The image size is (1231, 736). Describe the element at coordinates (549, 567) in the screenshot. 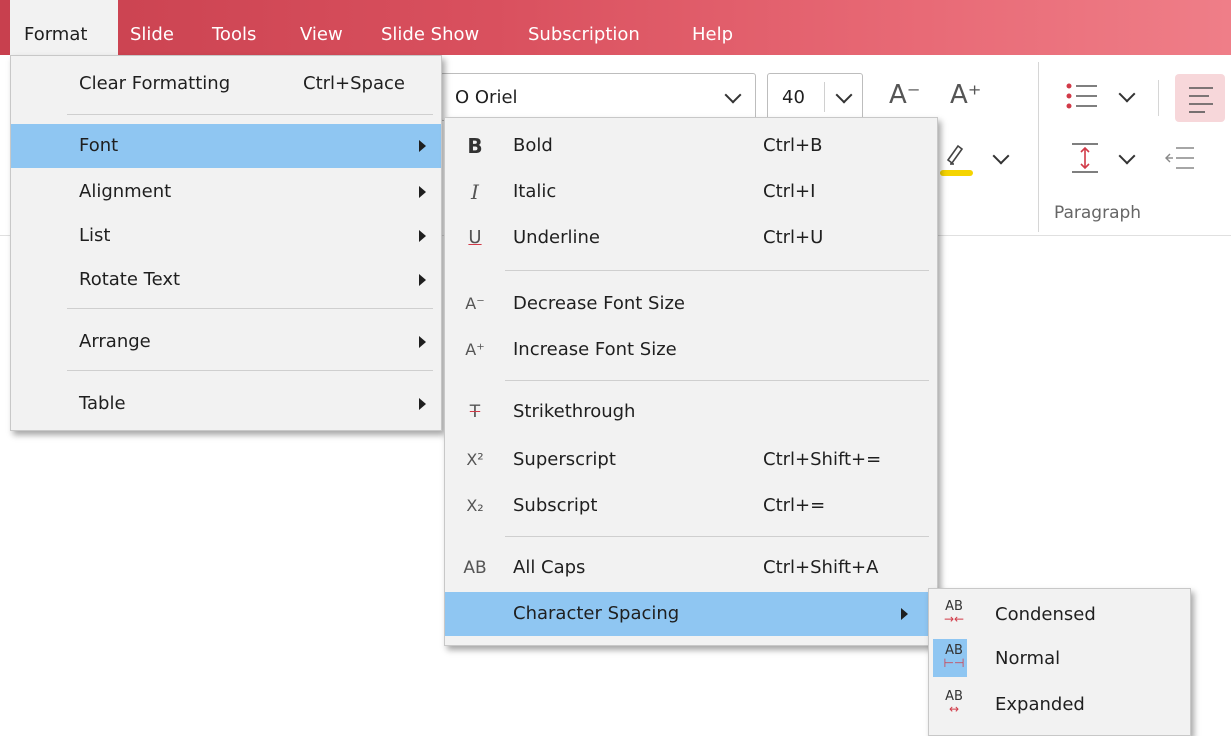

I see `menu-item-label: All Caps` at that location.